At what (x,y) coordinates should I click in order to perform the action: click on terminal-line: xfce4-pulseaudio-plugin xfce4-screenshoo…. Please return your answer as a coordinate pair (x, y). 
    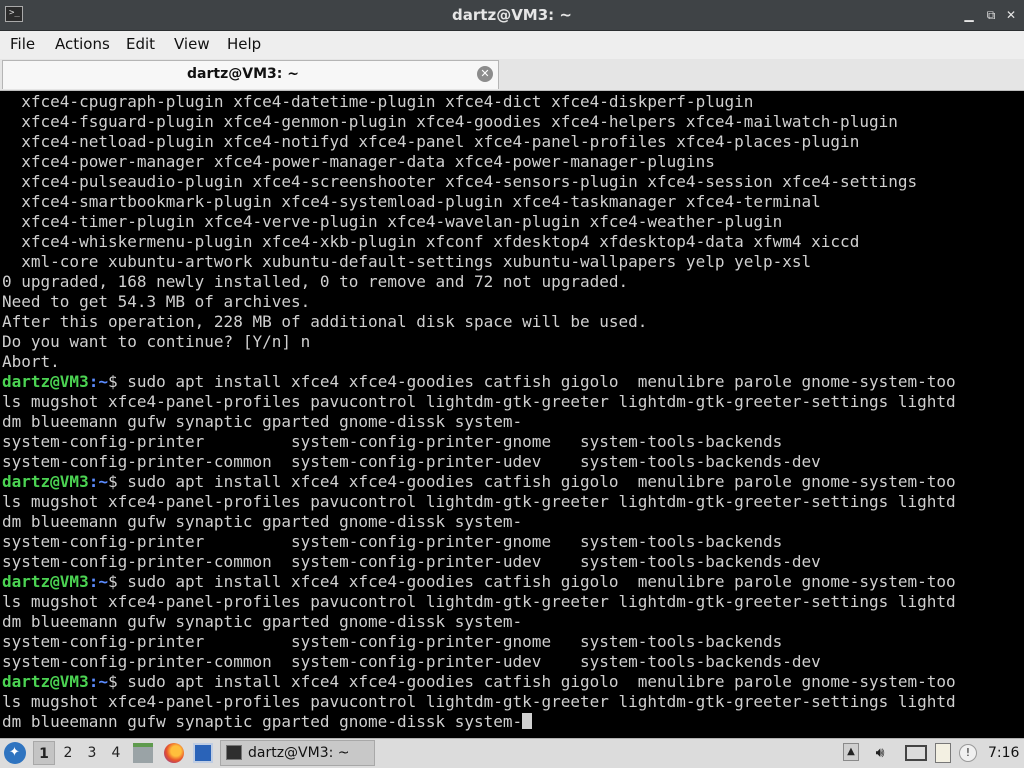
    Looking at the image, I should click on (479, 182).